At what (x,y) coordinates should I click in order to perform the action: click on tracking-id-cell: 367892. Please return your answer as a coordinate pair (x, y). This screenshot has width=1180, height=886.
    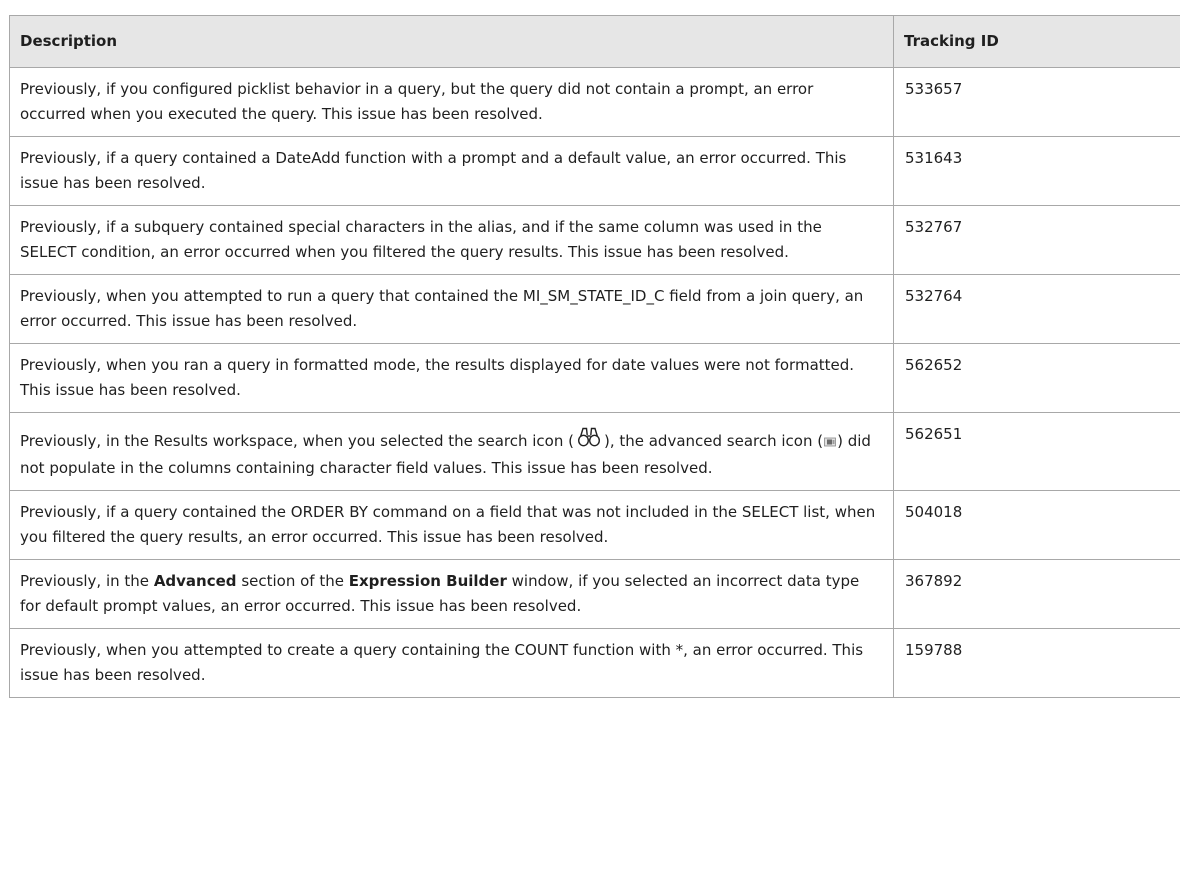
    Looking at the image, I should click on (1036, 594).